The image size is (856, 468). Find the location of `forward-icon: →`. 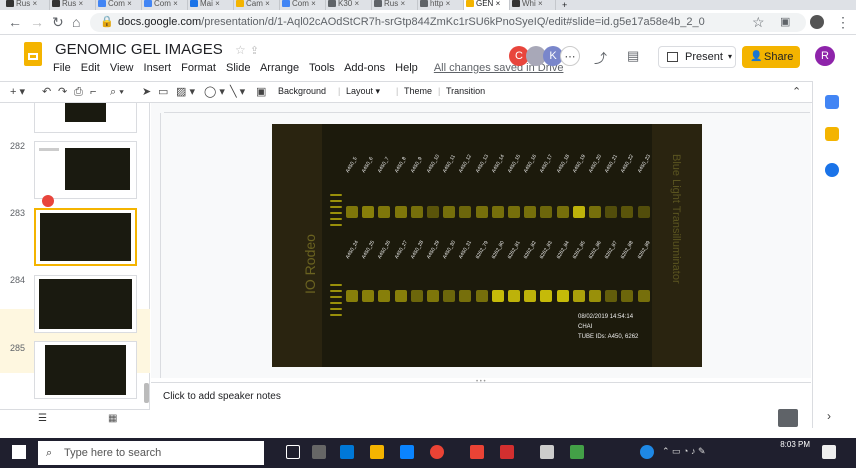

forward-icon: → is located at coordinates (37, 22).